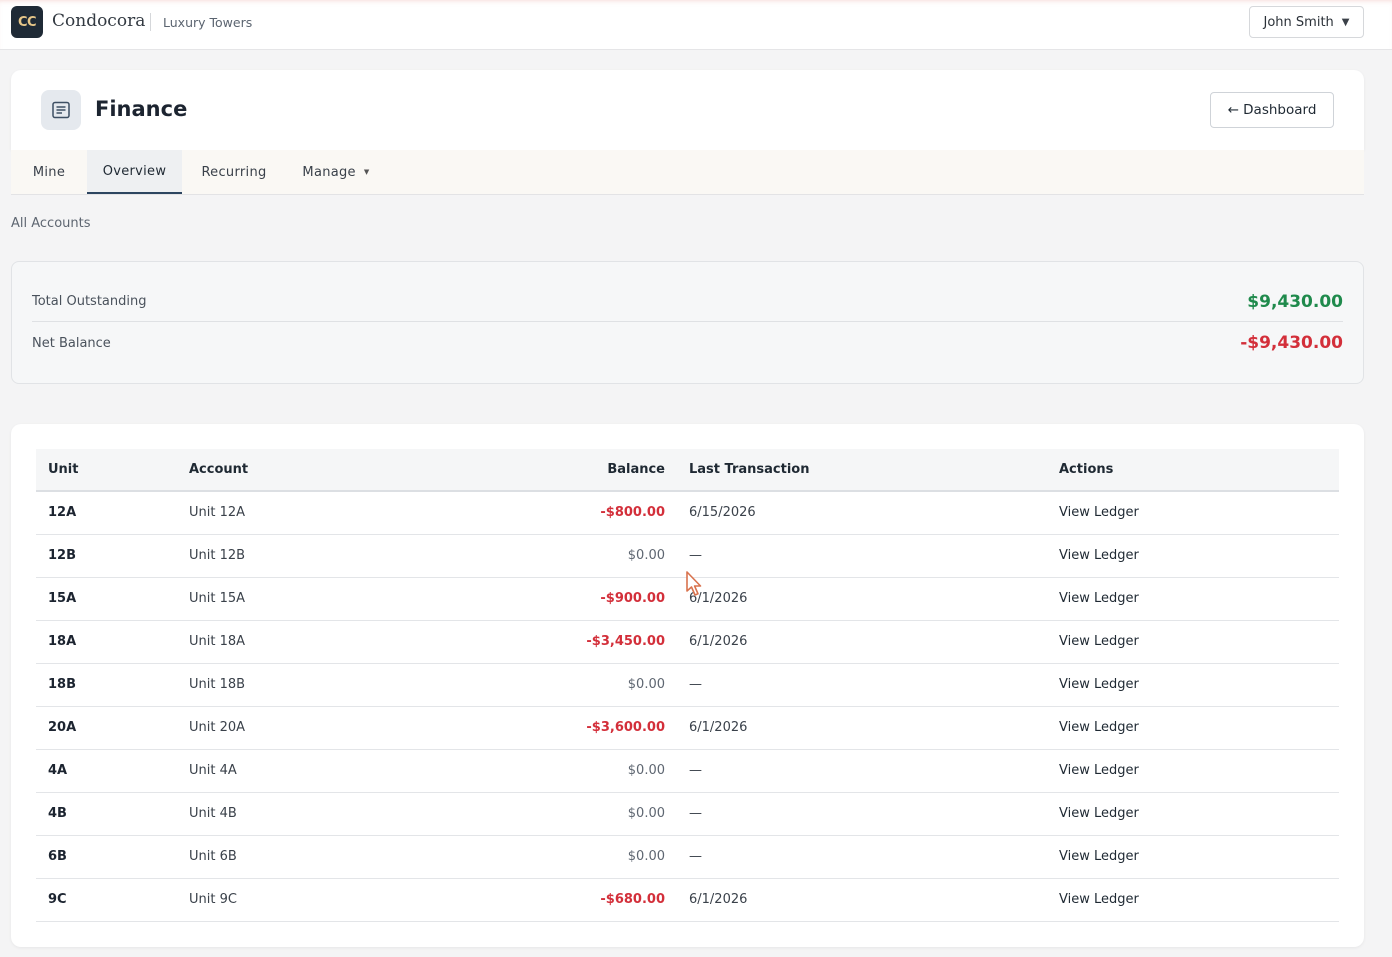 This screenshot has height=957, width=1392. Describe the element at coordinates (625, 727) in the screenshot. I see `balance-cell: -$3,600.00` at that location.